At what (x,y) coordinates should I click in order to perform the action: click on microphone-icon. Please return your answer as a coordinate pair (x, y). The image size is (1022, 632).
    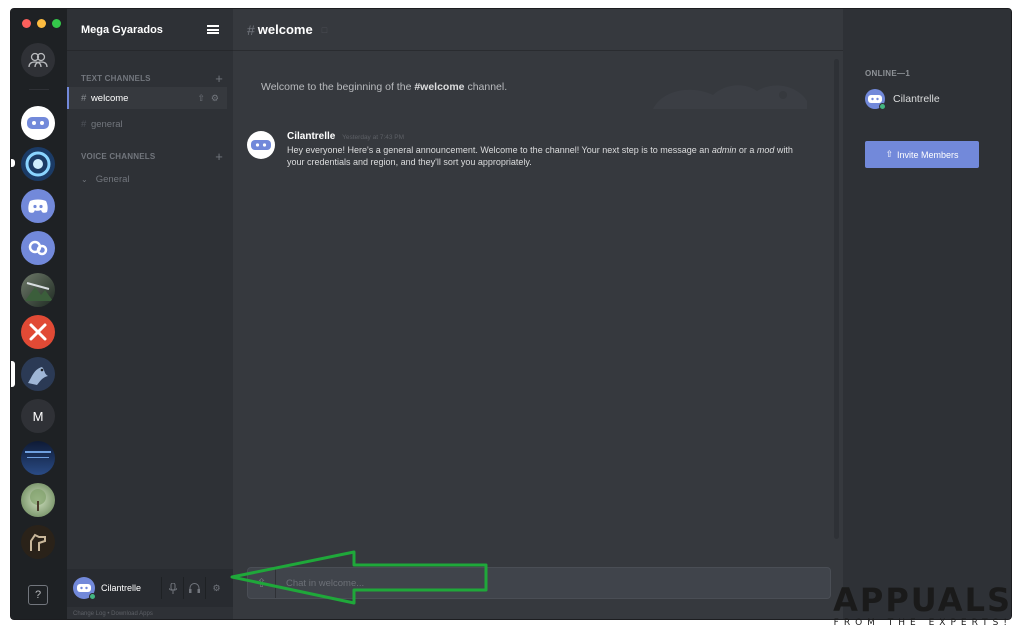
    Looking at the image, I should click on (172, 588).